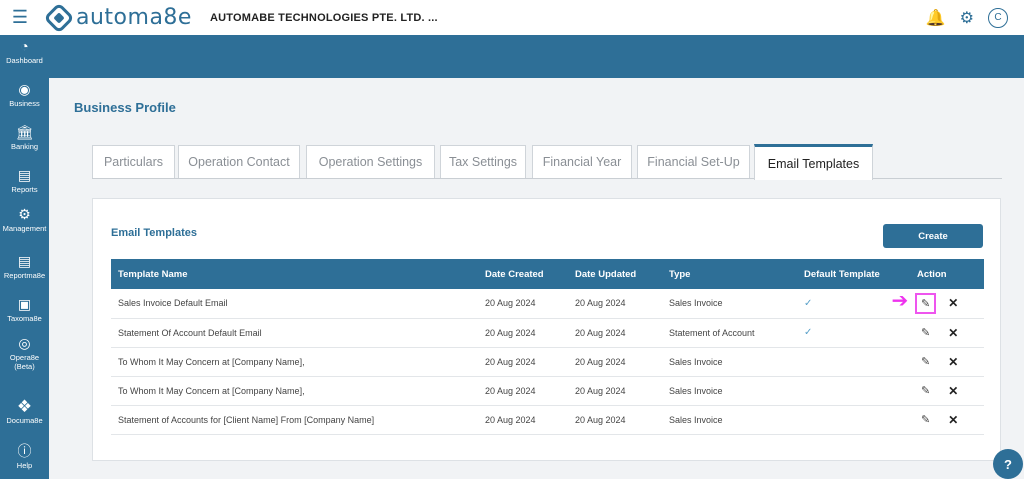 The width and height of the screenshot is (1024, 479). Describe the element at coordinates (932, 274) in the screenshot. I see `col-action: Action` at that location.